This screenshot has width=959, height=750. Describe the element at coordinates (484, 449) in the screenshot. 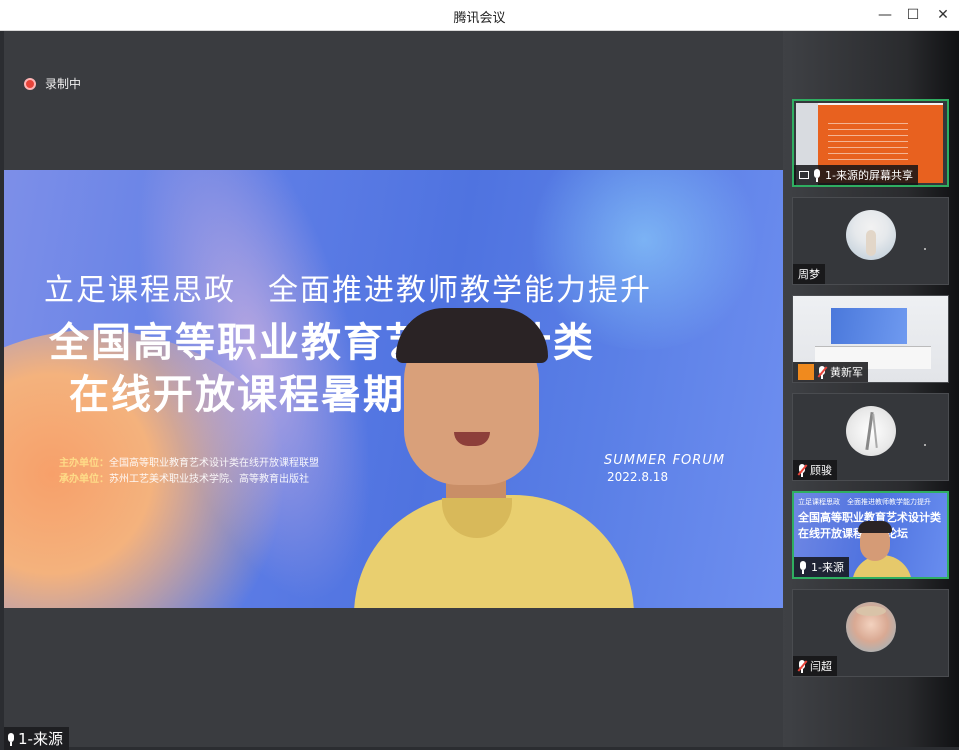

I see `speaker-figure` at that location.